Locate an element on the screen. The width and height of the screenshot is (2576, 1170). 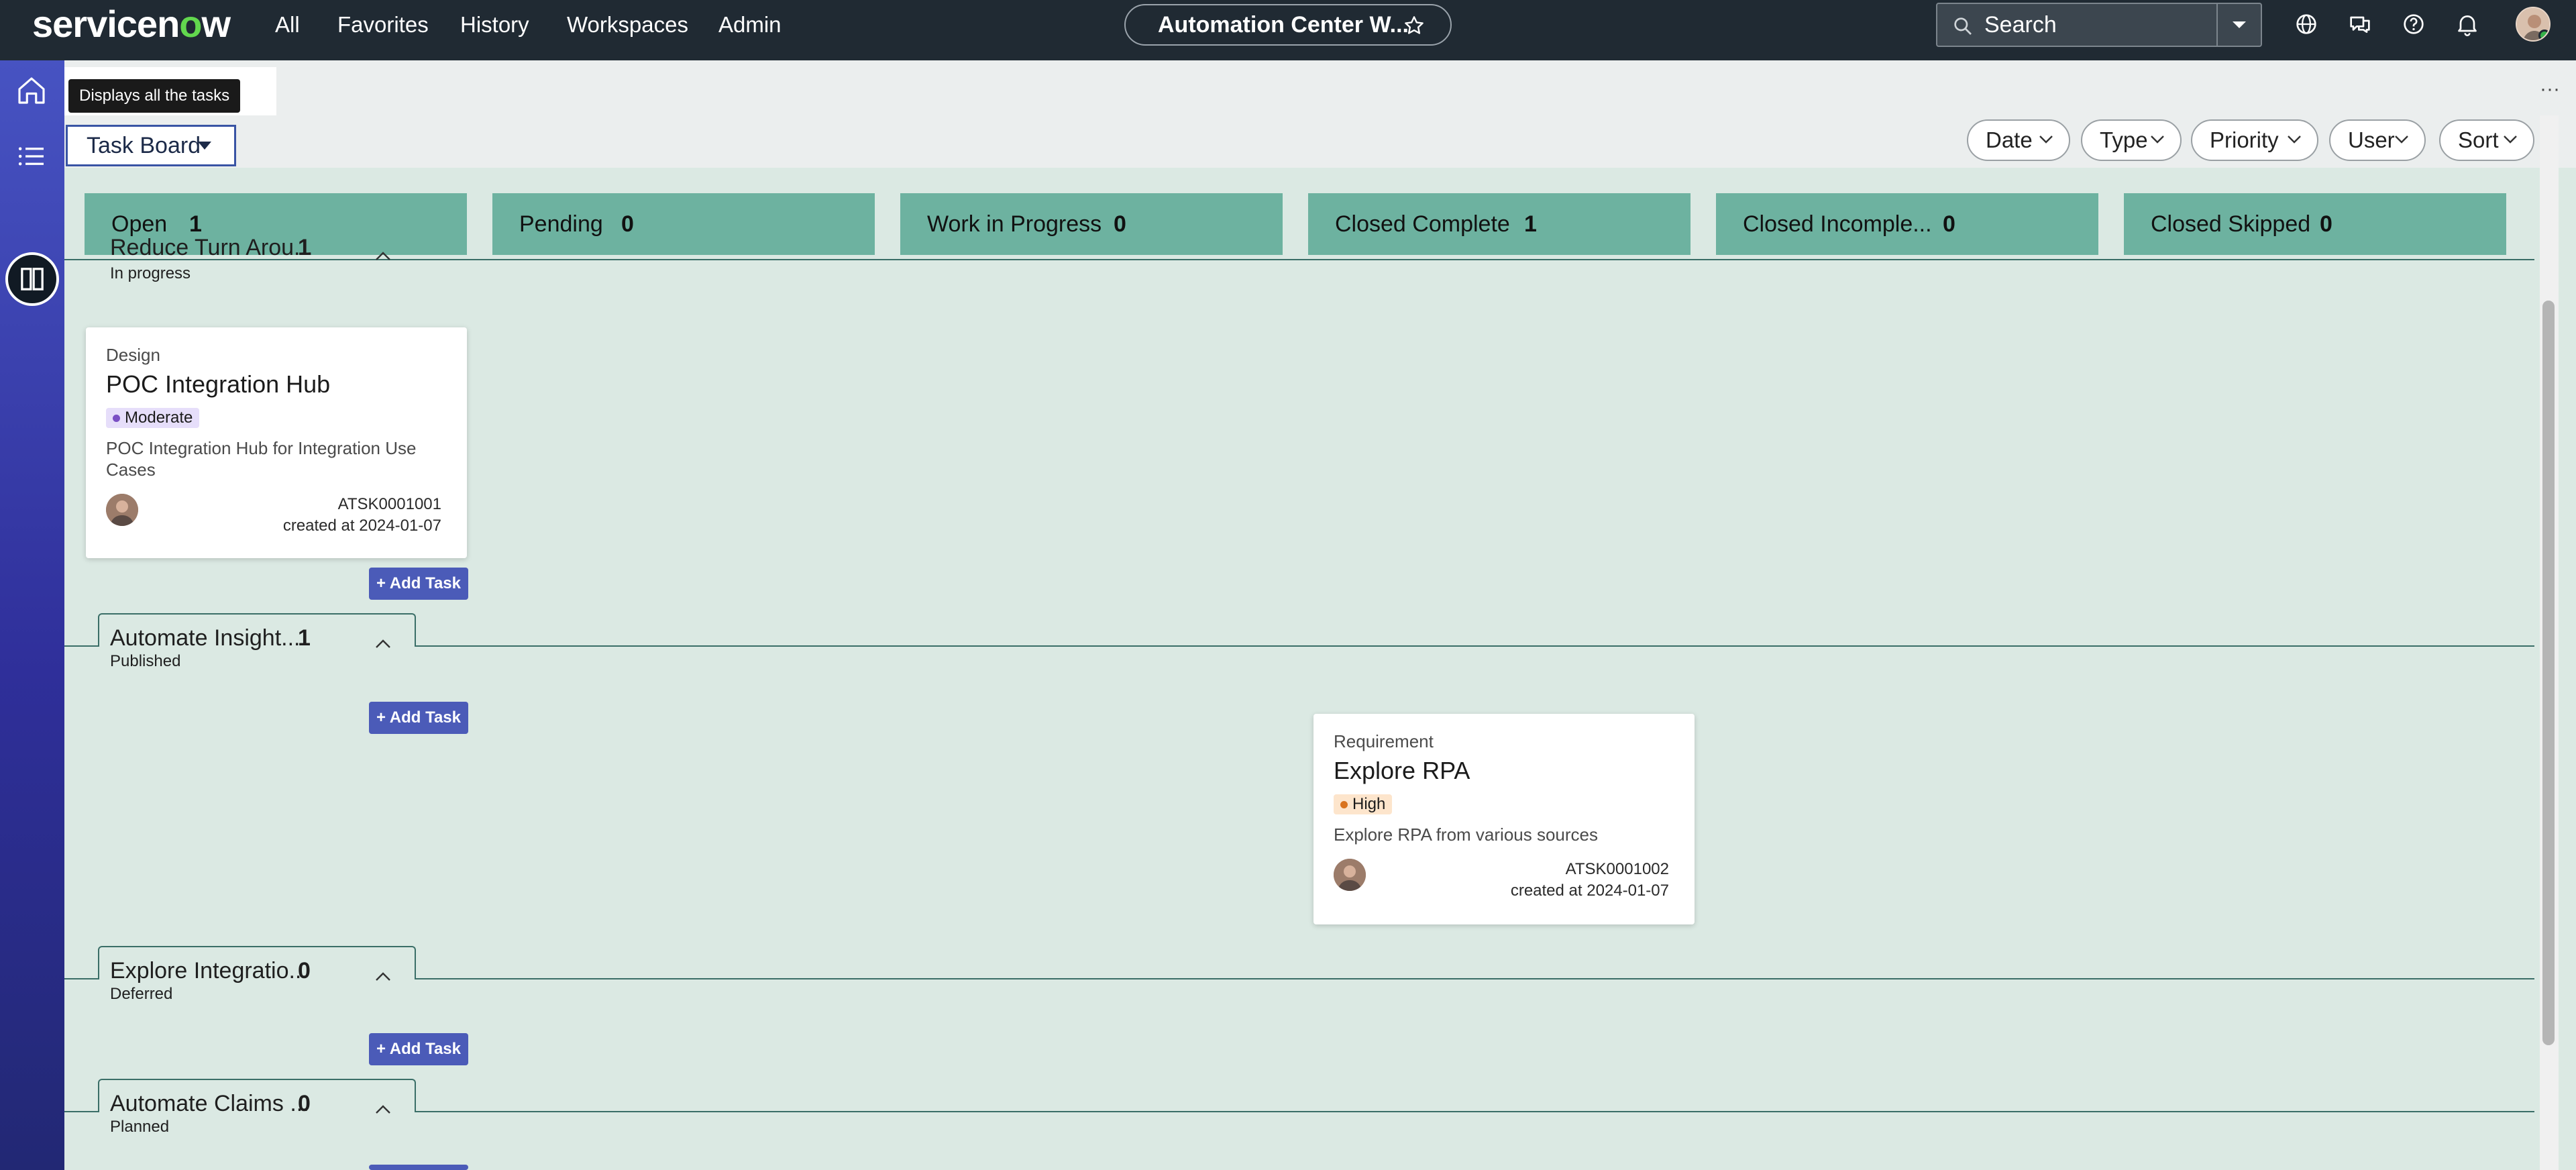
column-closed-skipped: Closed Skipped 0 is located at coordinates (2315, 224).